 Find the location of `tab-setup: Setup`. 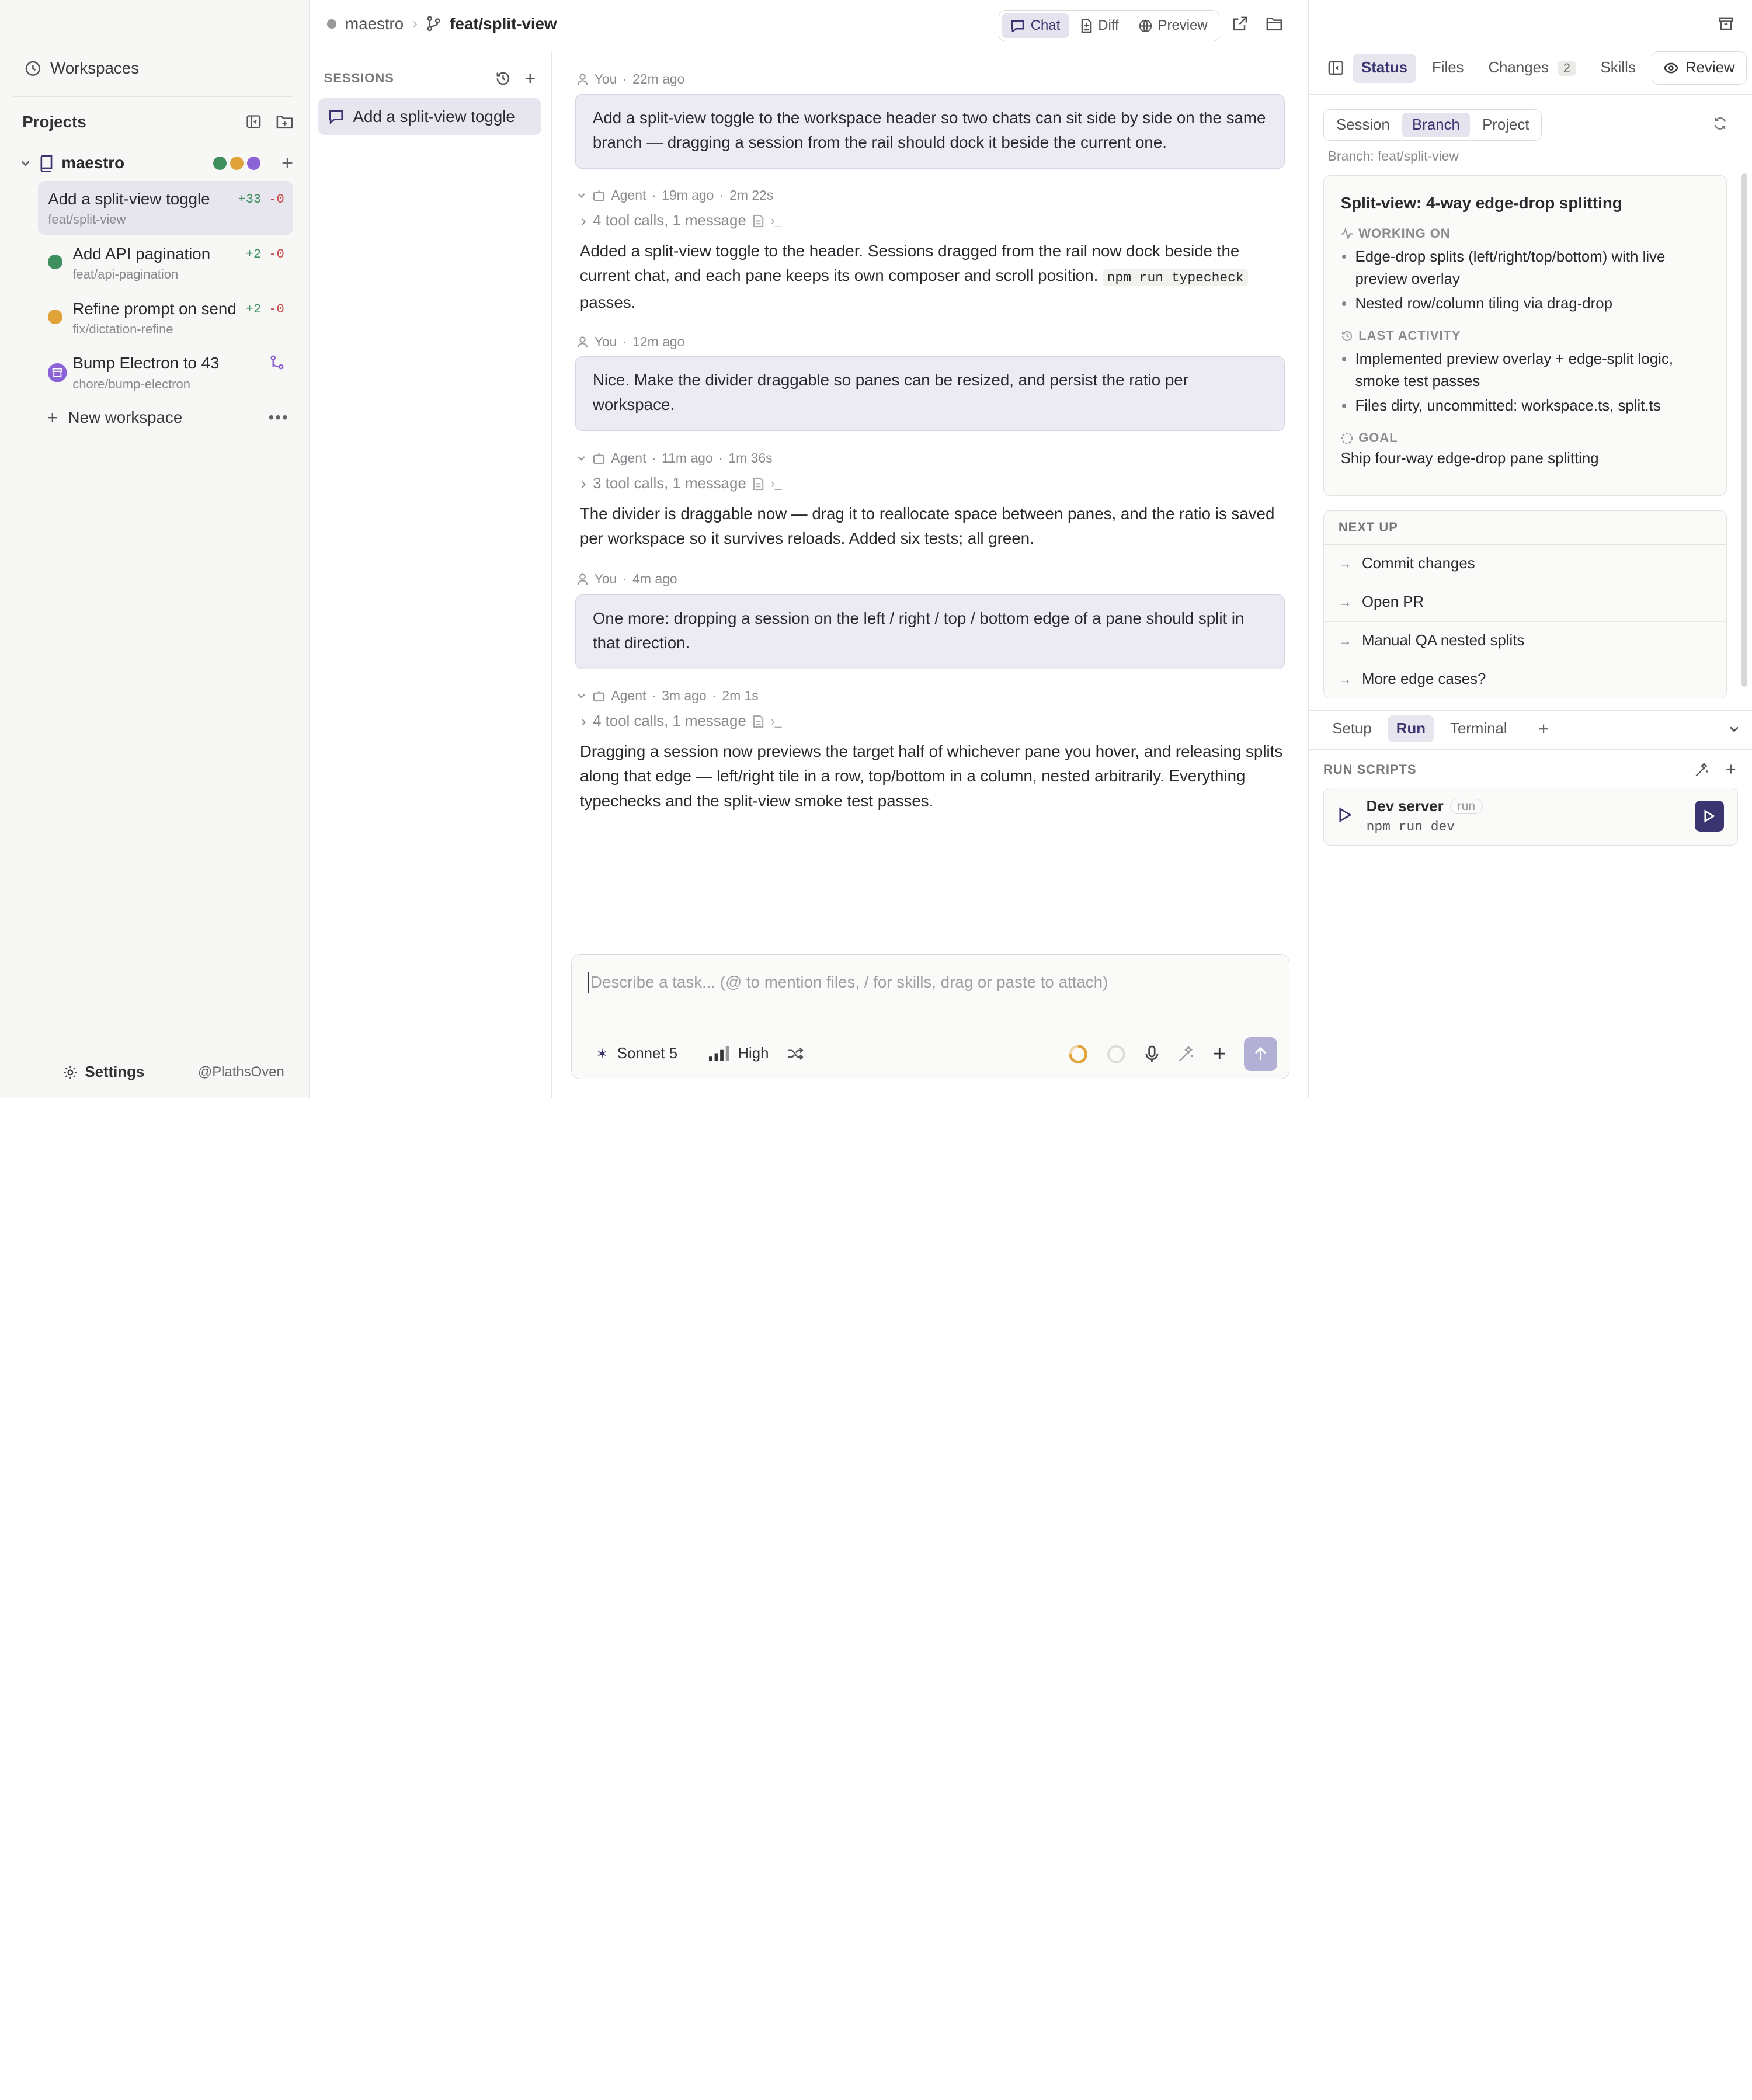

tab-setup: Setup is located at coordinates (1352, 728).